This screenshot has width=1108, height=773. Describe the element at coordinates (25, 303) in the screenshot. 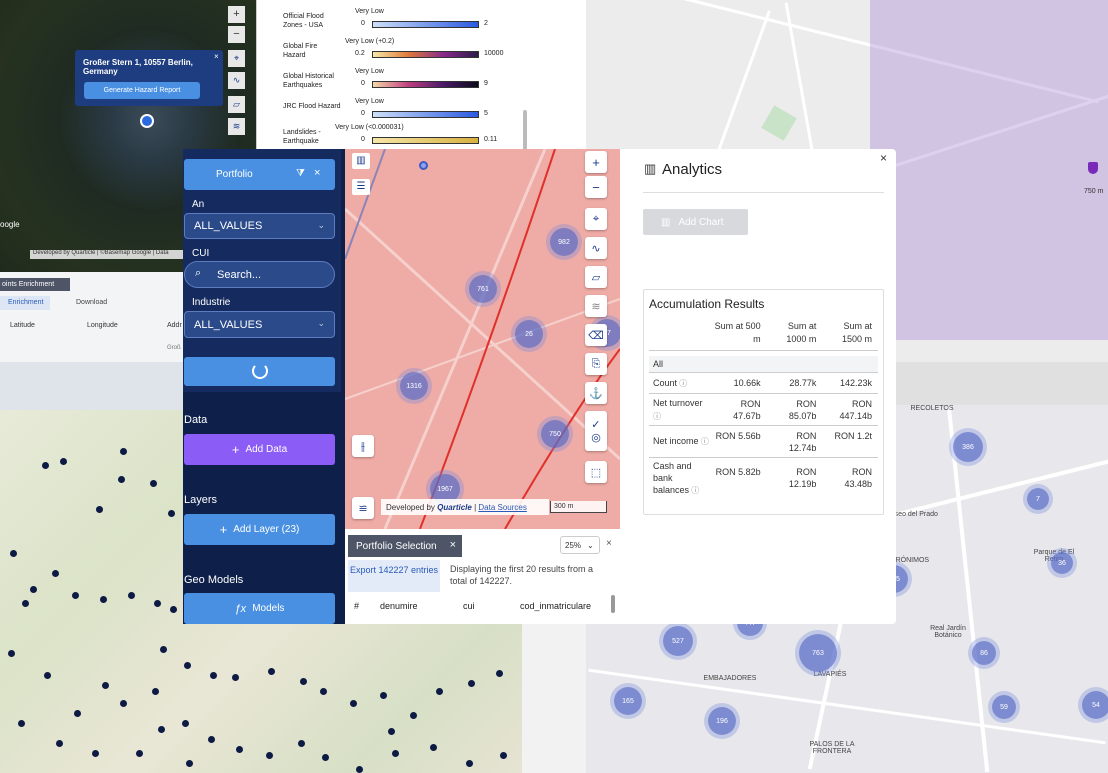

I see `enrichment-subtab: Enrichment` at that location.